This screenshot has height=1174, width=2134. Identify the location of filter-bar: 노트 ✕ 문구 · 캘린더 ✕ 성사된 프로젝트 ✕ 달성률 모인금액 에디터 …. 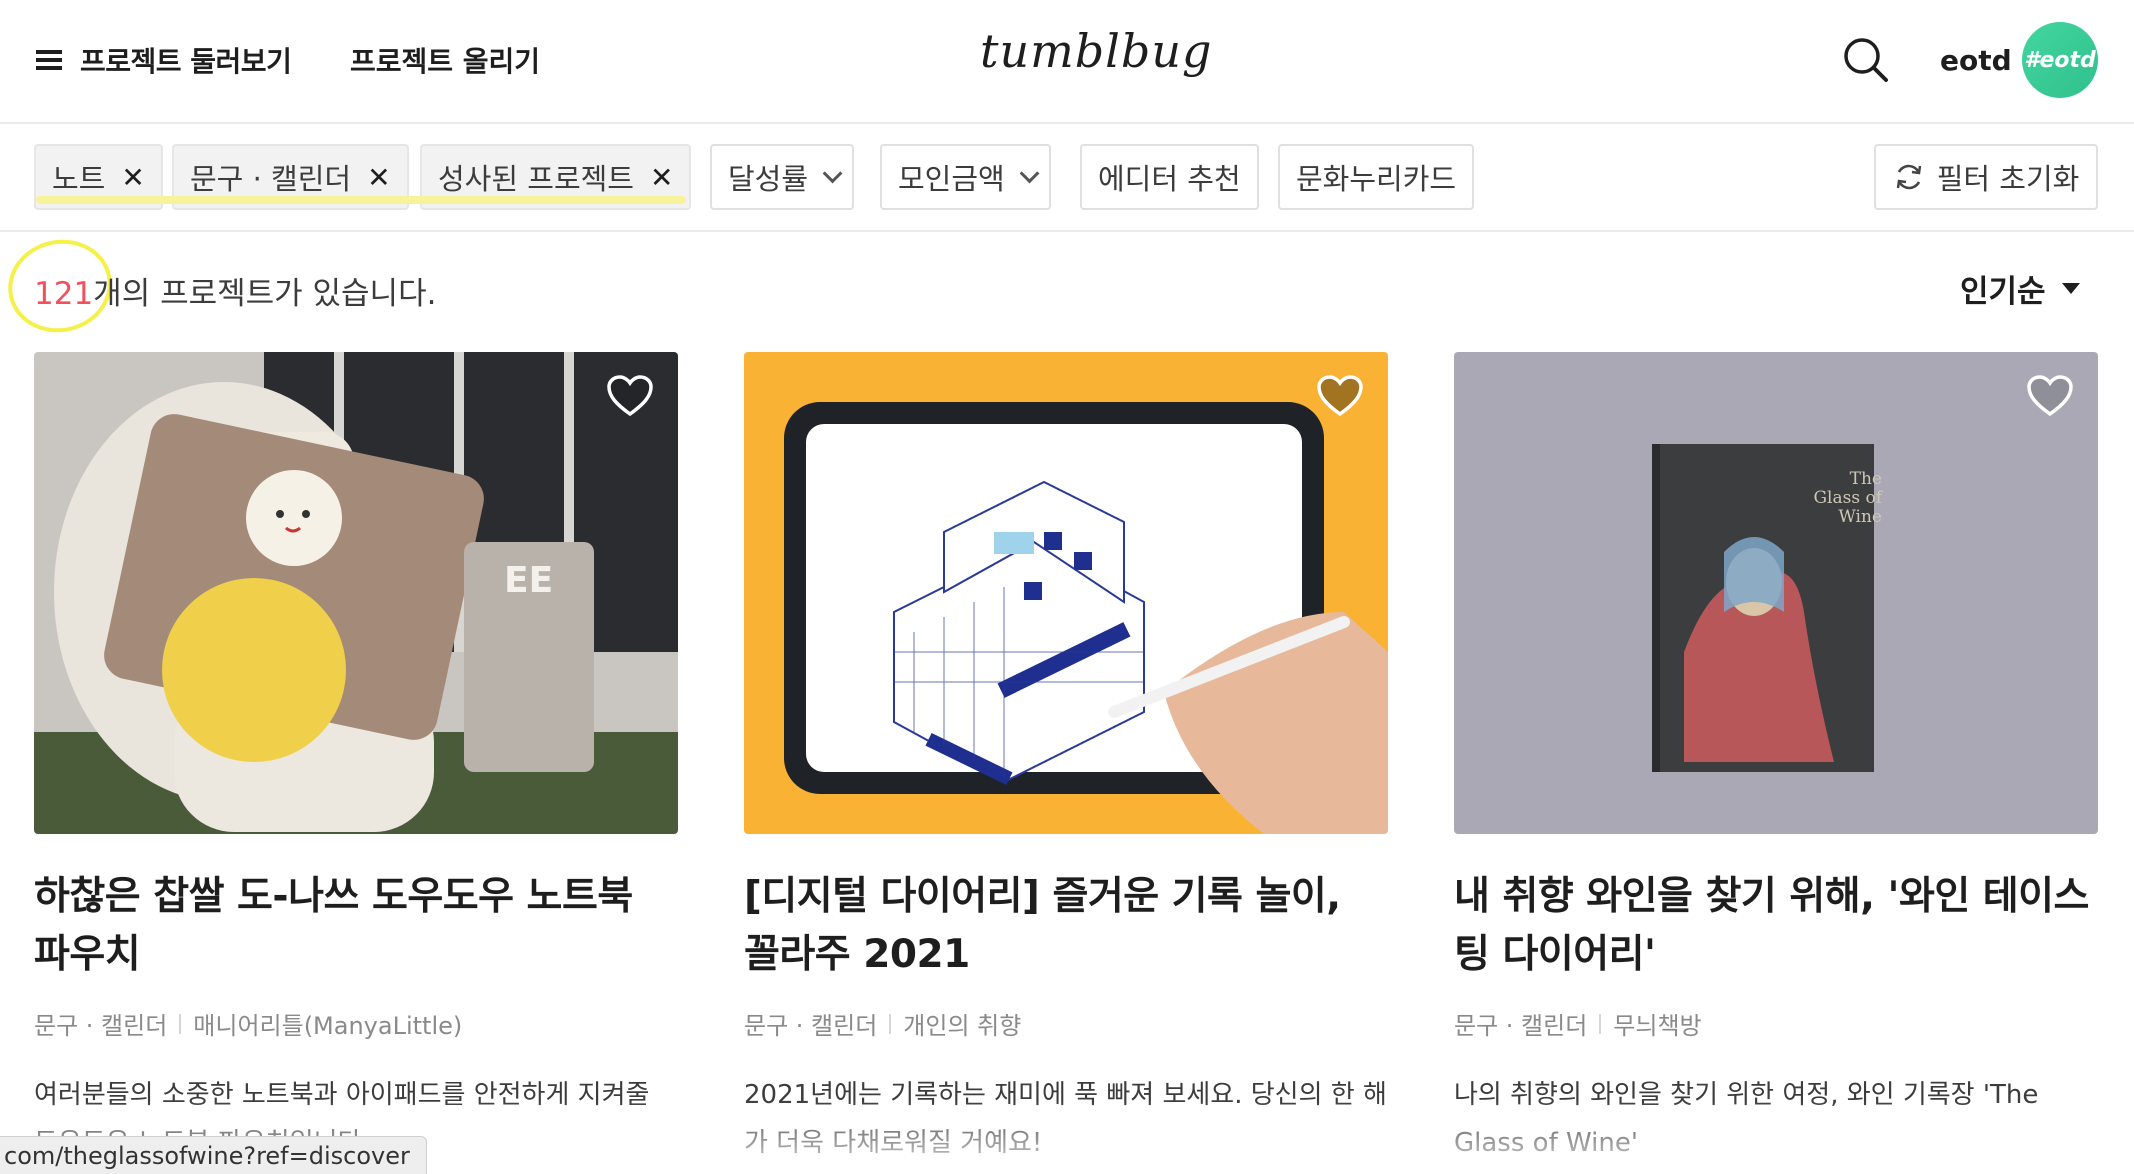
(1067, 179).